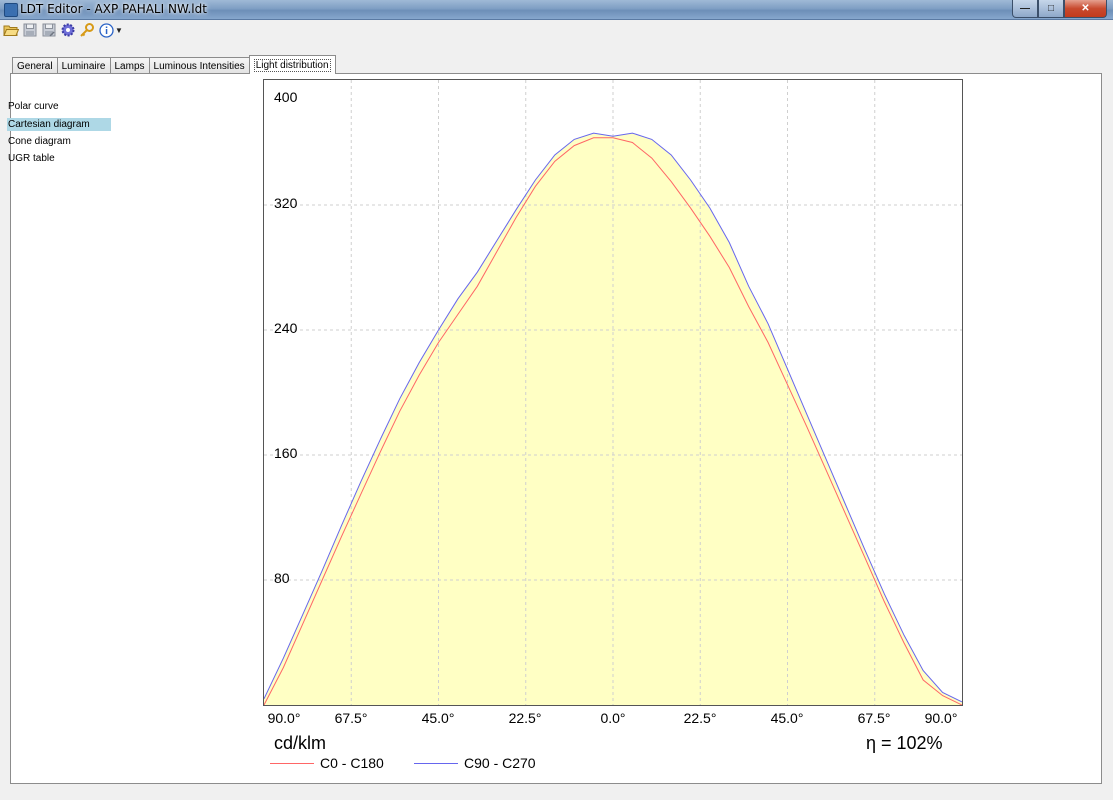  What do you see at coordinates (500, 763) in the screenshot?
I see `legend-label-c90-c270: C90 - C270` at bounding box center [500, 763].